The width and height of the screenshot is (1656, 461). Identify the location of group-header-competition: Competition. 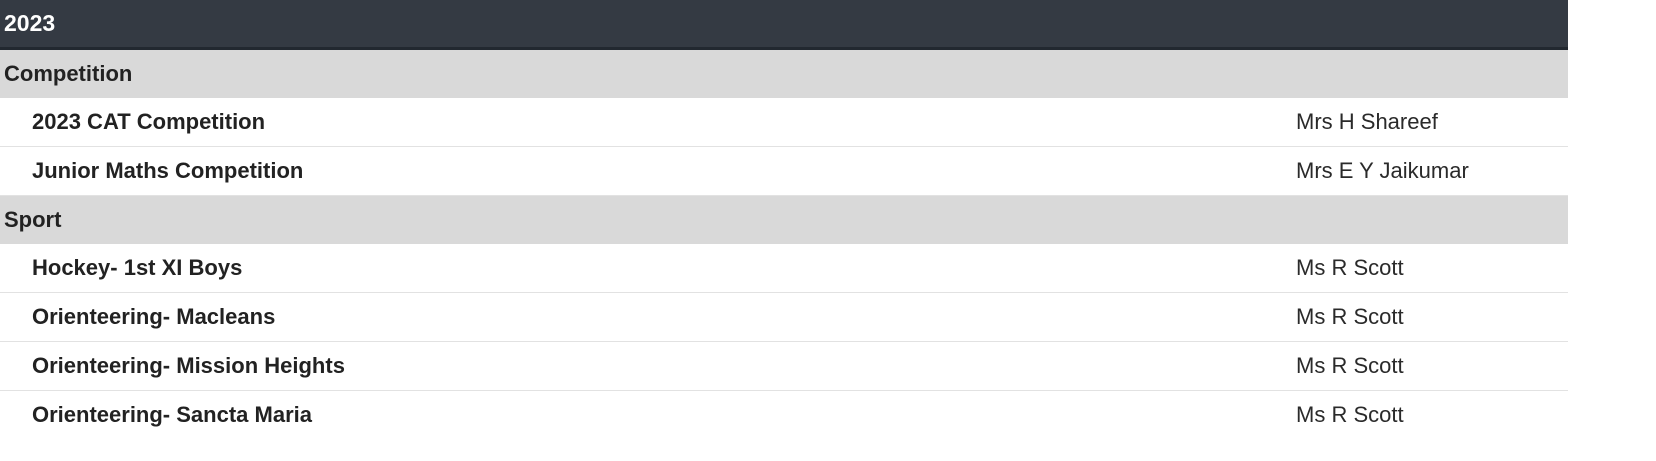
(784, 74).